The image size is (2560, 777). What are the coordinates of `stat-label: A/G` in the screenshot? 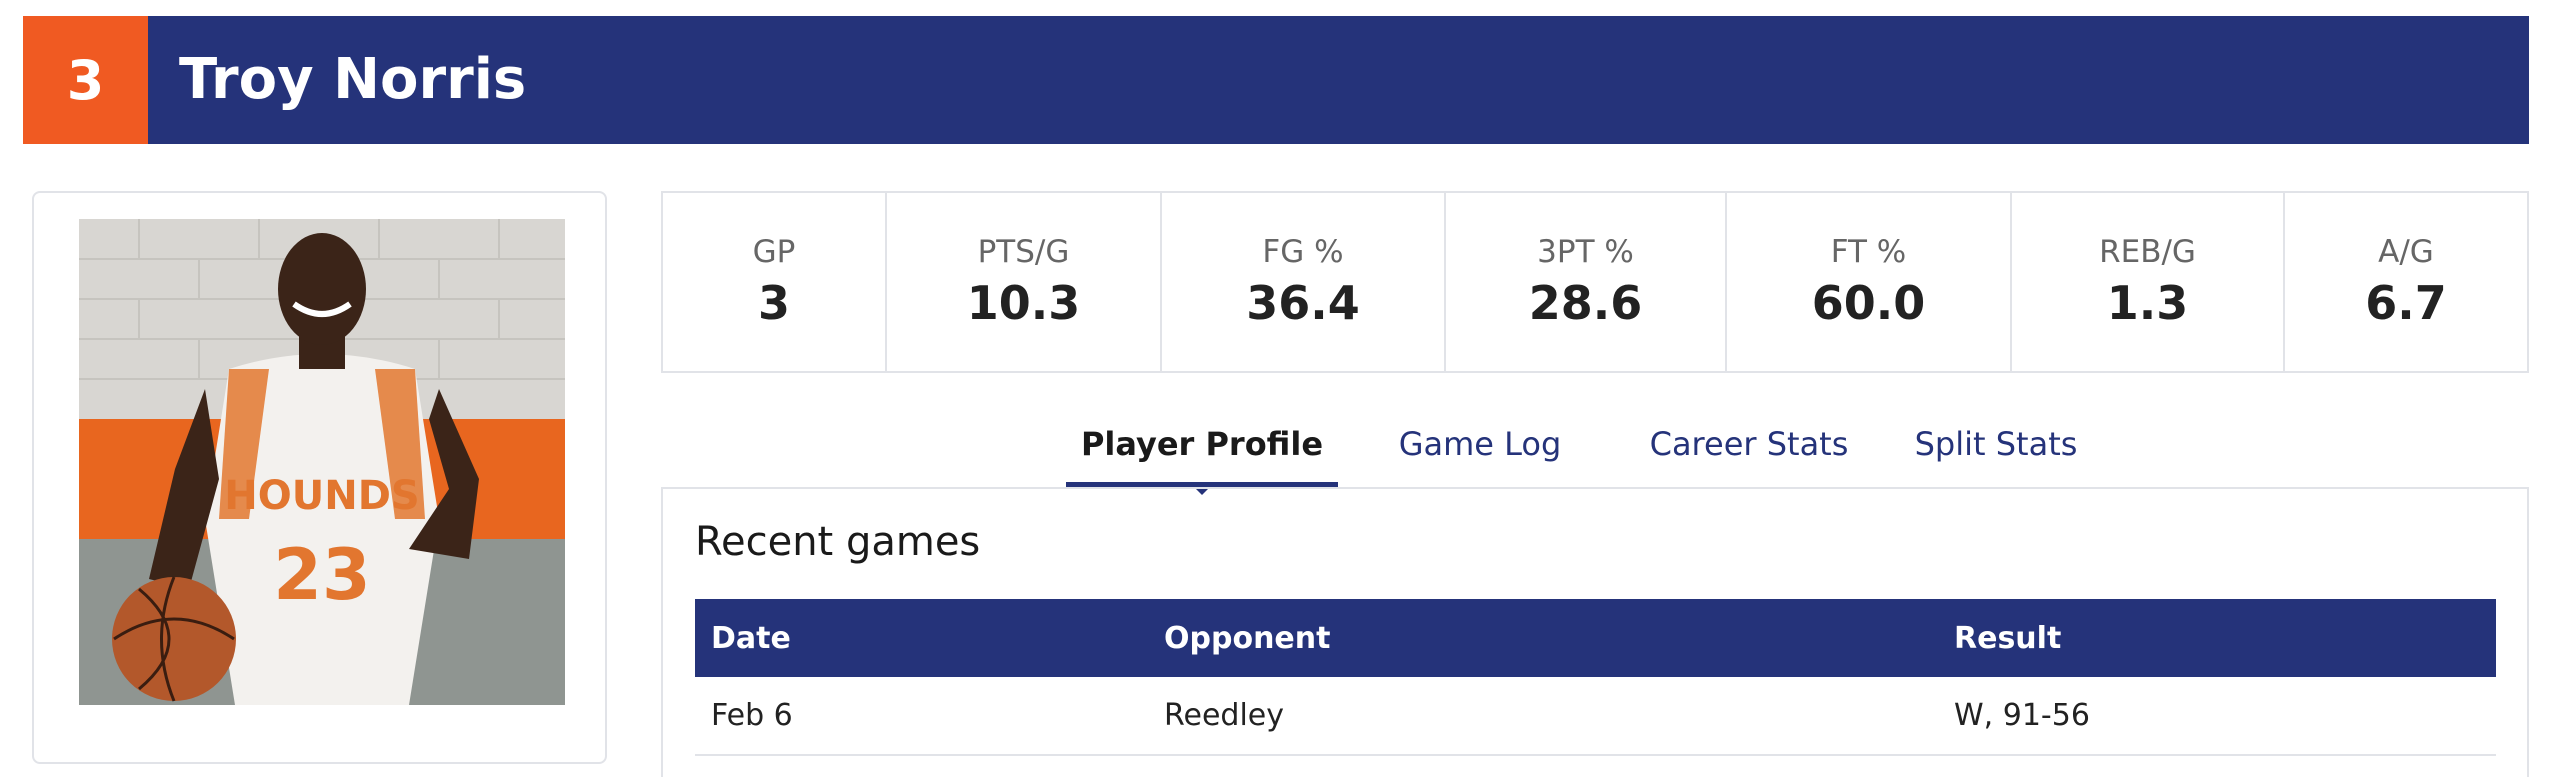 It's located at (2406, 252).